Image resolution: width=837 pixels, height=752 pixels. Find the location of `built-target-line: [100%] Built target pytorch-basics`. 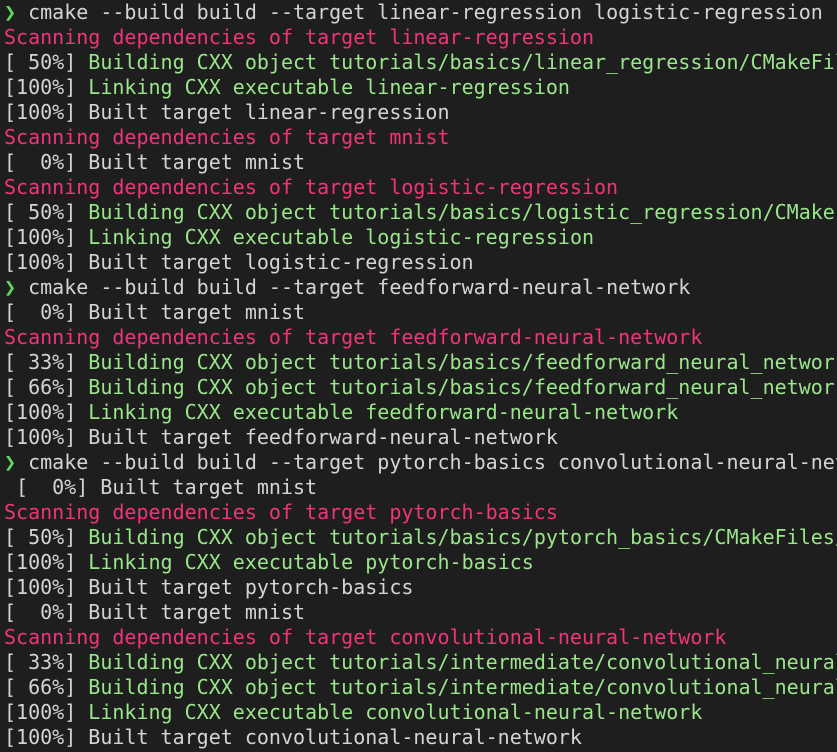

built-target-line: [100%] Built target pytorch-basics is located at coordinates (420, 587).